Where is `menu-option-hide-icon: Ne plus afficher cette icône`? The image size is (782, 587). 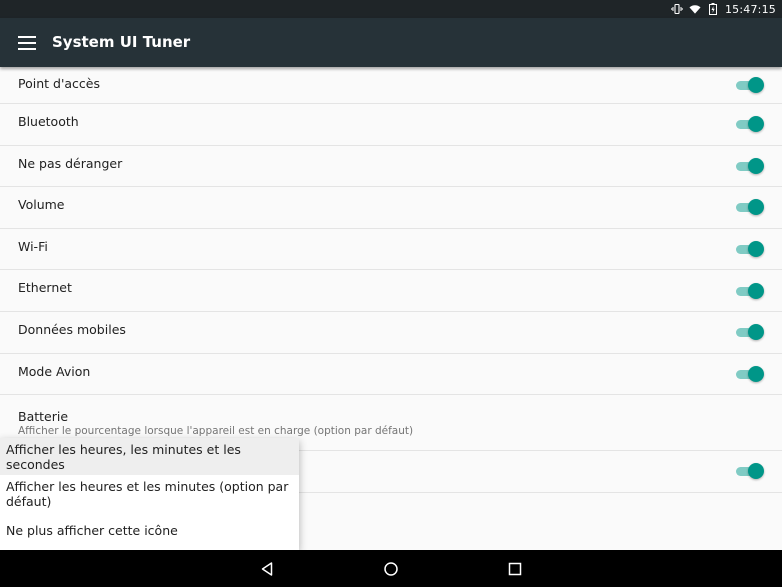
menu-option-hide-icon: Ne plus afficher cette icône is located at coordinates (149, 530).